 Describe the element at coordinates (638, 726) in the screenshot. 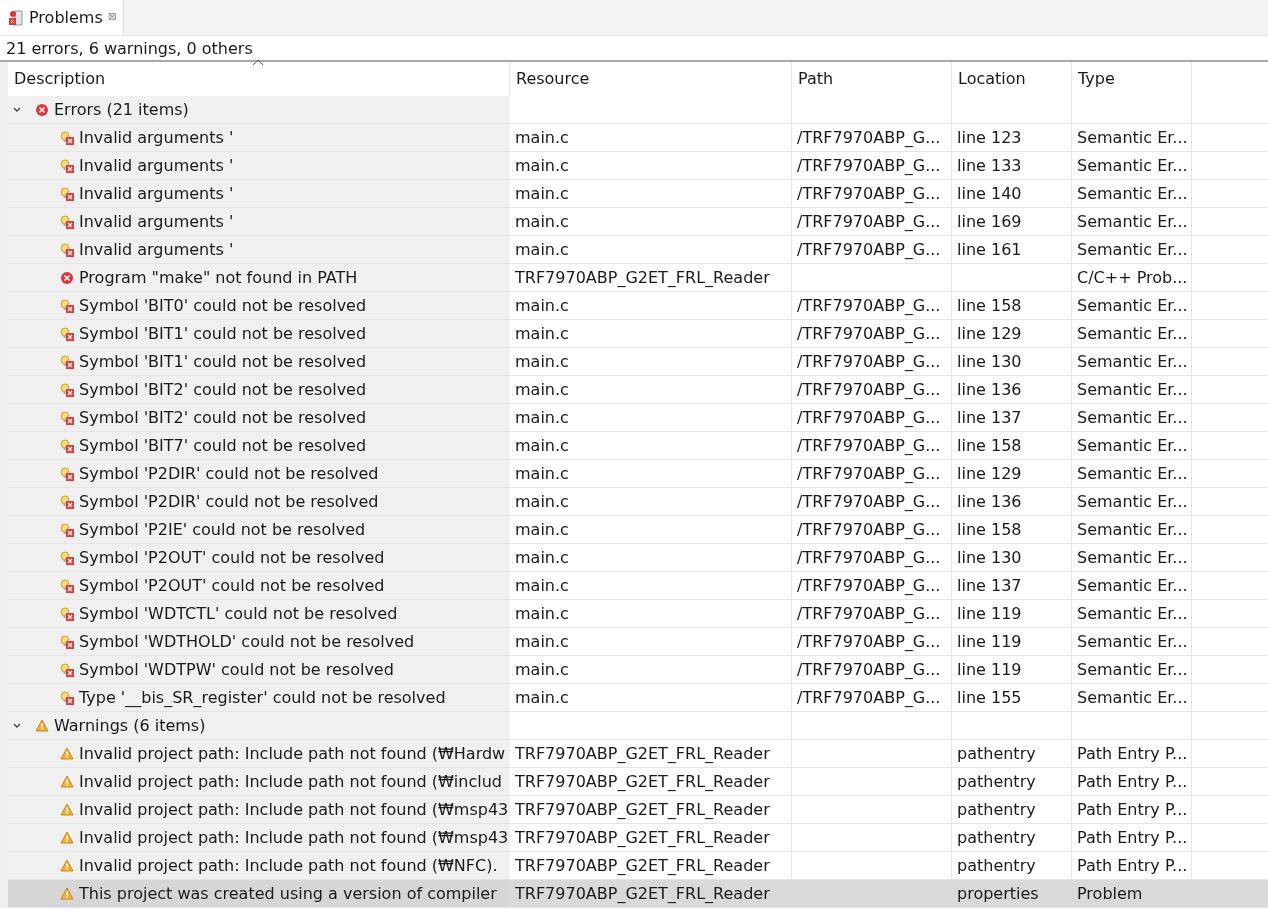

I see `group-row: Warnings (6 items)` at that location.